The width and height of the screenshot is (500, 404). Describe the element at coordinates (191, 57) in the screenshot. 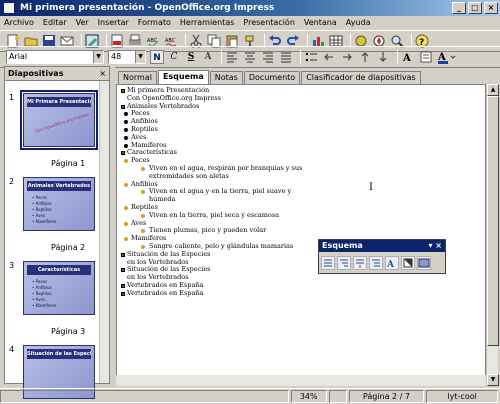

I see `underline-button: S` at that location.